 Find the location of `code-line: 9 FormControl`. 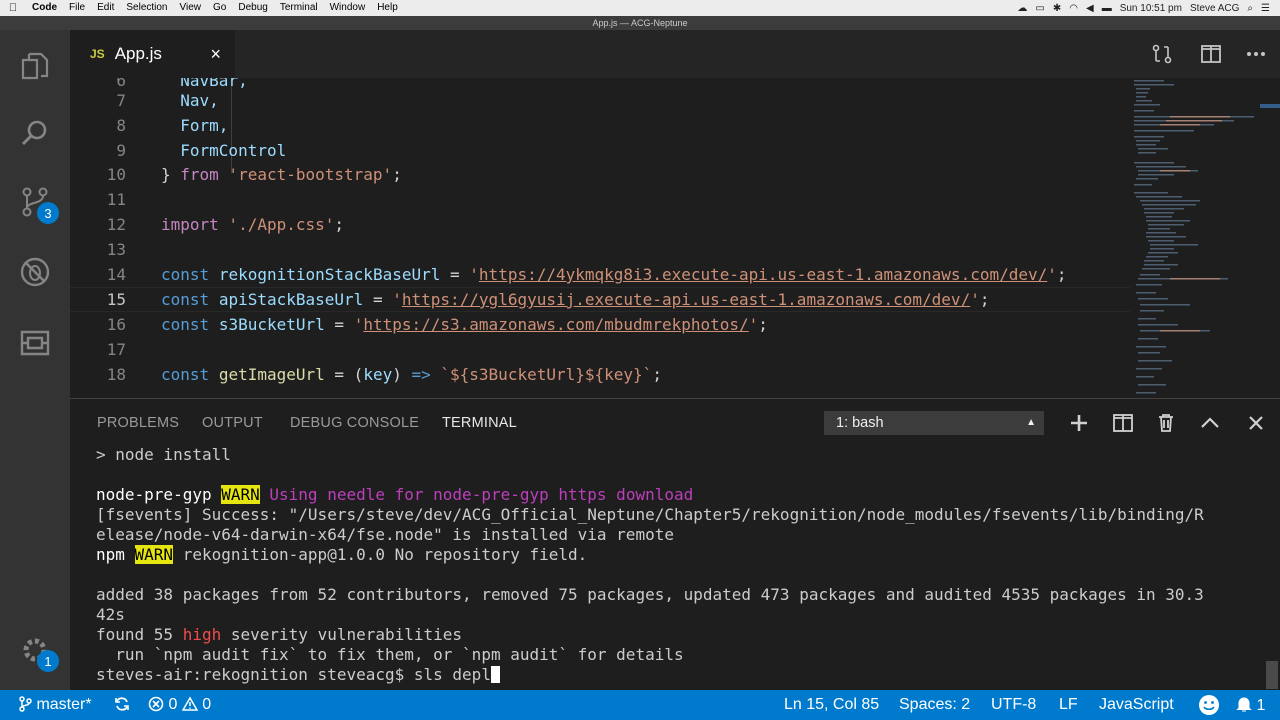

code-line: 9 FormControl is located at coordinates (600, 150).